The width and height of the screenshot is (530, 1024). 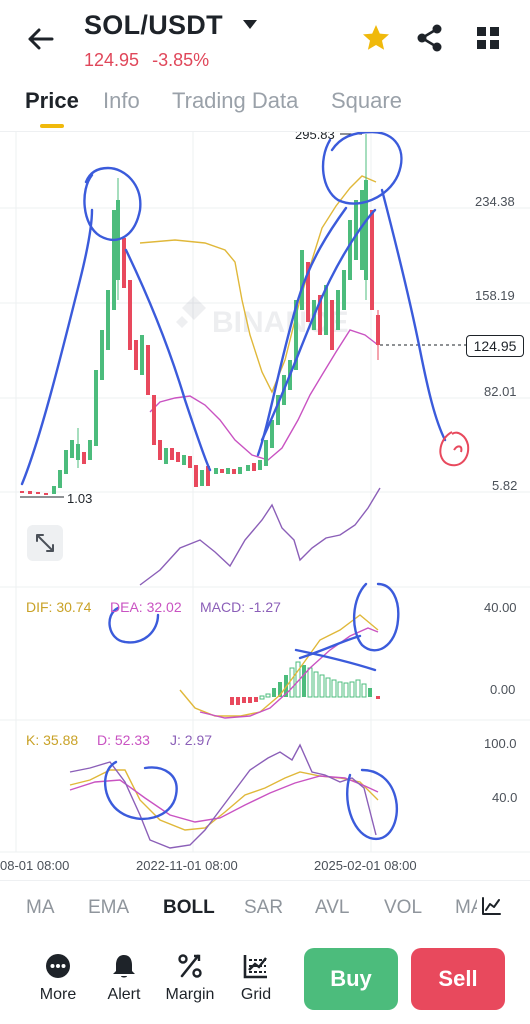 I want to click on kdj-axis-label-1: 100.0, so click(x=500, y=743).